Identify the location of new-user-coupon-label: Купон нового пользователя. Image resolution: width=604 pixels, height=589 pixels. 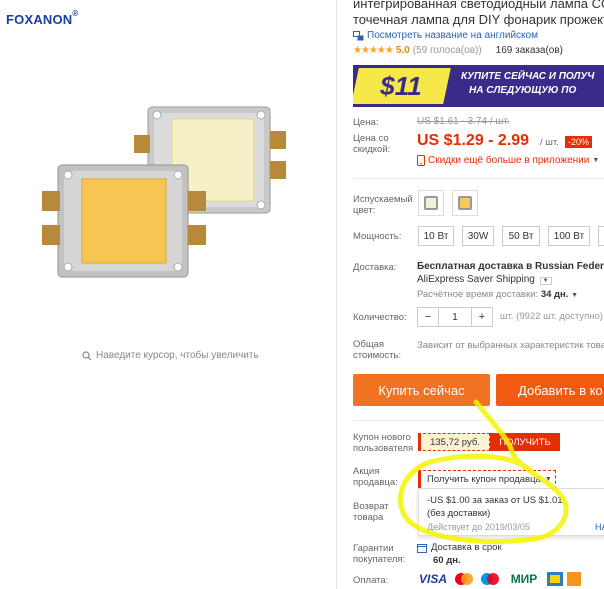
(383, 443).